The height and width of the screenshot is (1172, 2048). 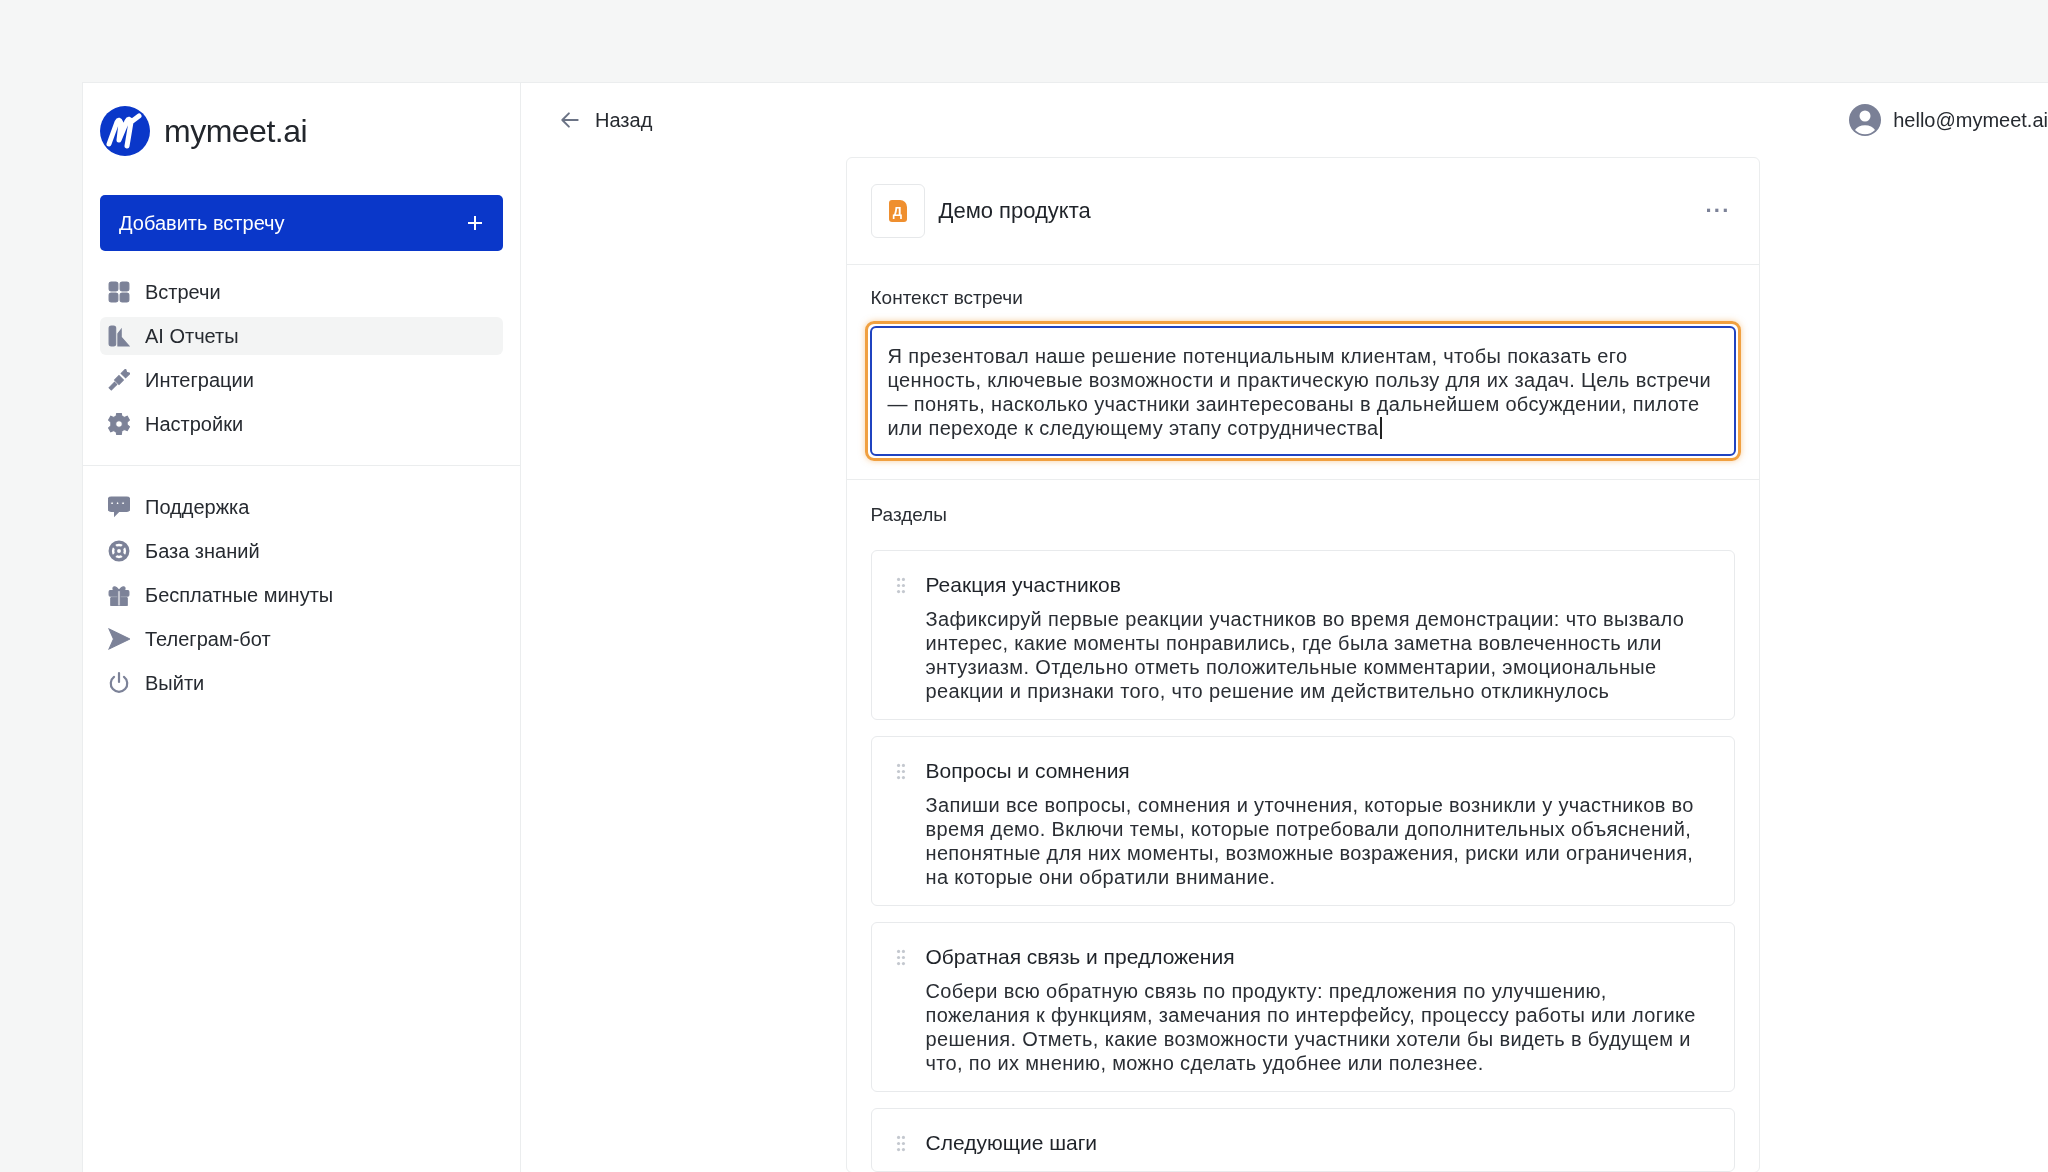 What do you see at coordinates (1311, 1027) in the screenshot?
I see `section-description: Собери всю обратную связь по продукту: предложения по улучшению, пожелания к функциям, замечания по интерфейсу, процессу работы или логике решения. Отметь, какие возможности участники хотели бы видеть в будущем и что, по их мнению, можно сделать удобнее или полезнее.` at bounding box center [1311, 1027].